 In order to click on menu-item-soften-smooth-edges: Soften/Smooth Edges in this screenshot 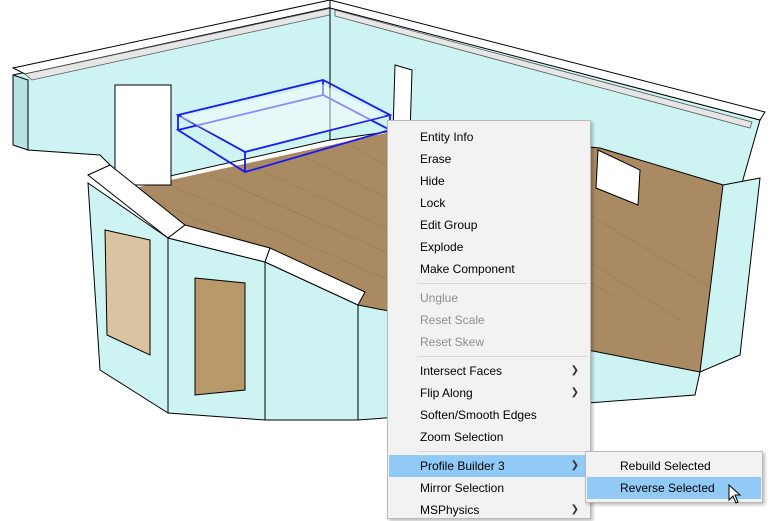, I will do `click(489, 415)`.